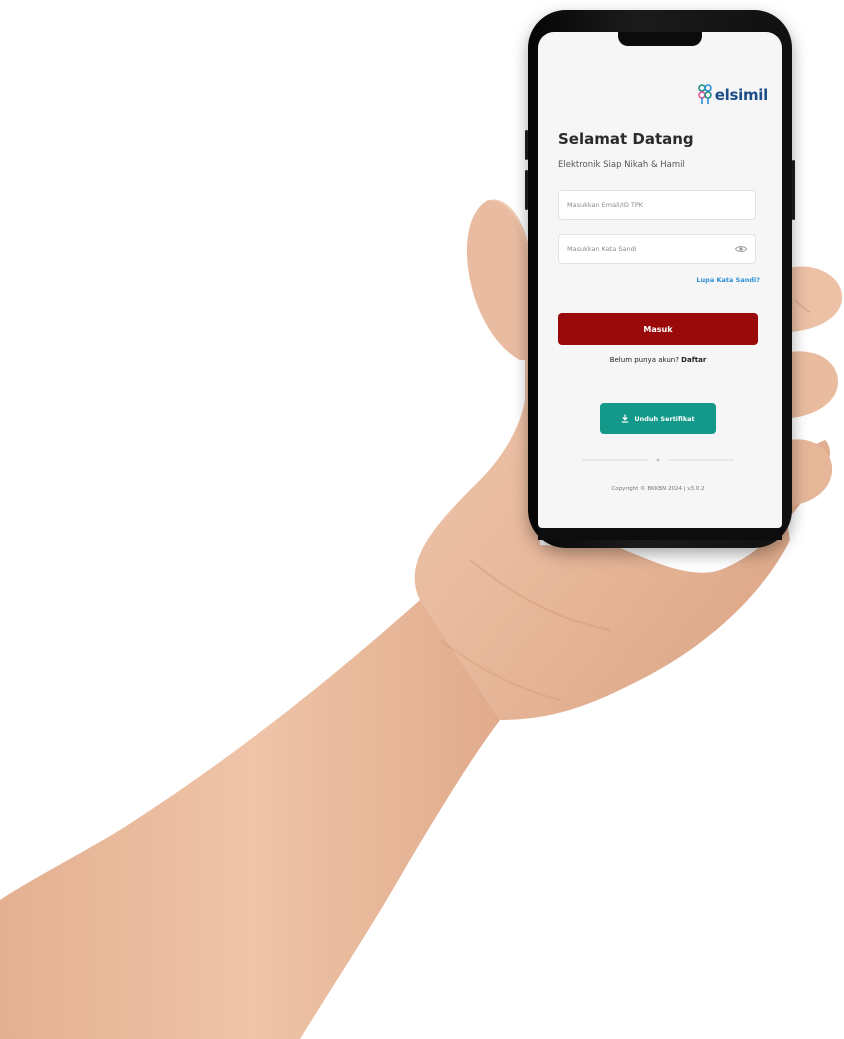 Image resolution: width=844 pixels, height=1039 pixels. What do you see at coordinates (644, 360) in the screenshot?
I see `no-account-text: Belum punya akun?` at bounding box center [644, 360].